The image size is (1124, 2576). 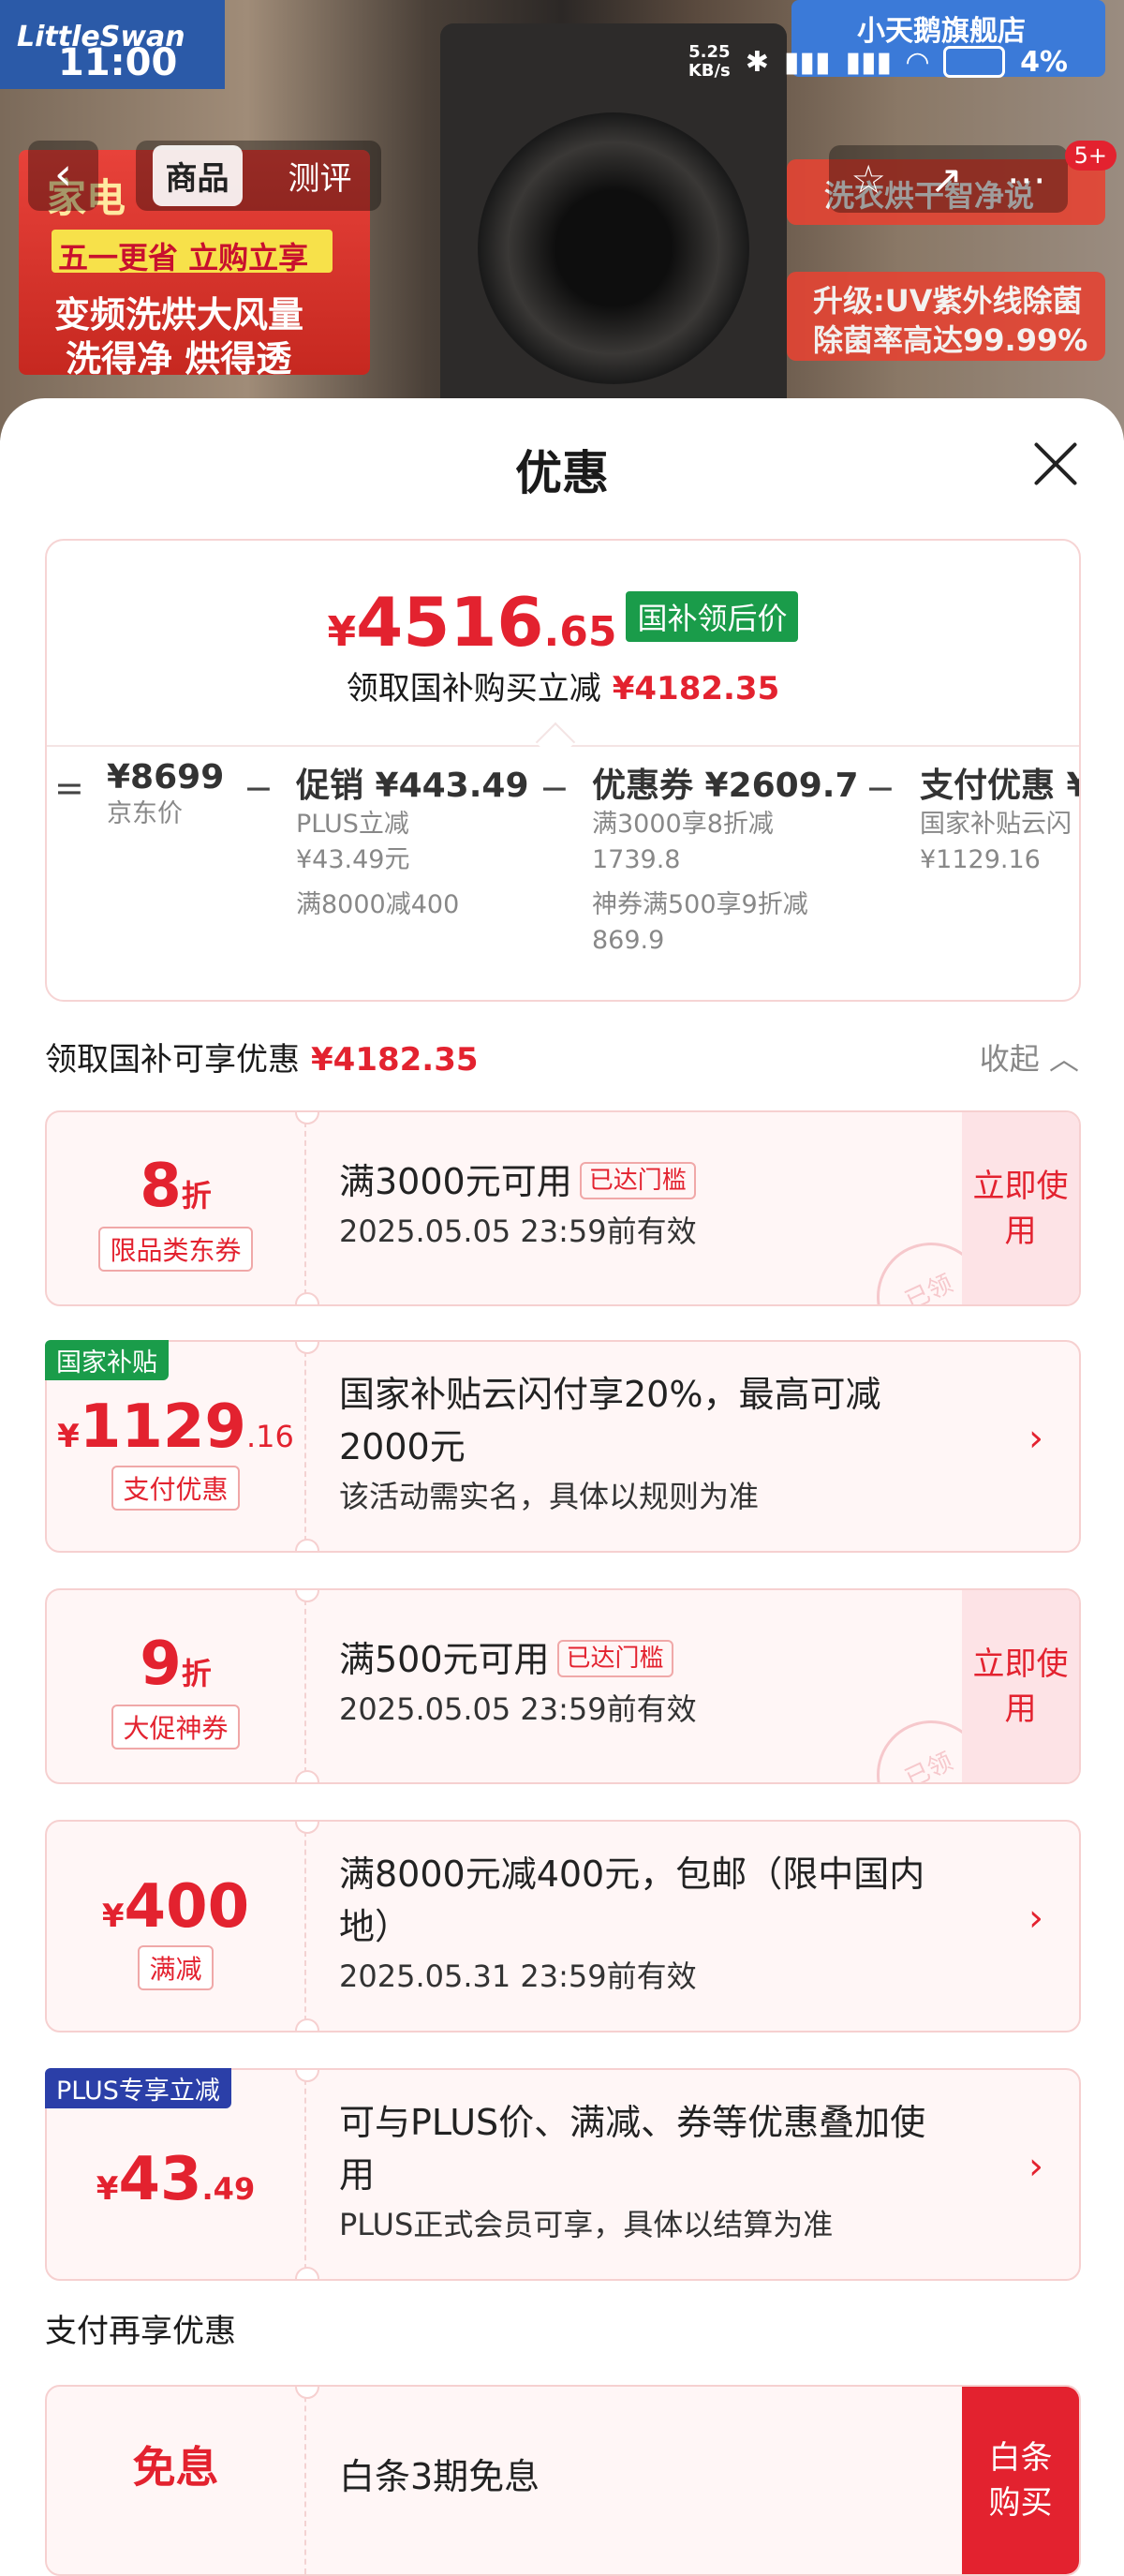 I want to click on payment-offer-card: 免息 白条3期免息 白条购买, so click(x=563, y=2480).